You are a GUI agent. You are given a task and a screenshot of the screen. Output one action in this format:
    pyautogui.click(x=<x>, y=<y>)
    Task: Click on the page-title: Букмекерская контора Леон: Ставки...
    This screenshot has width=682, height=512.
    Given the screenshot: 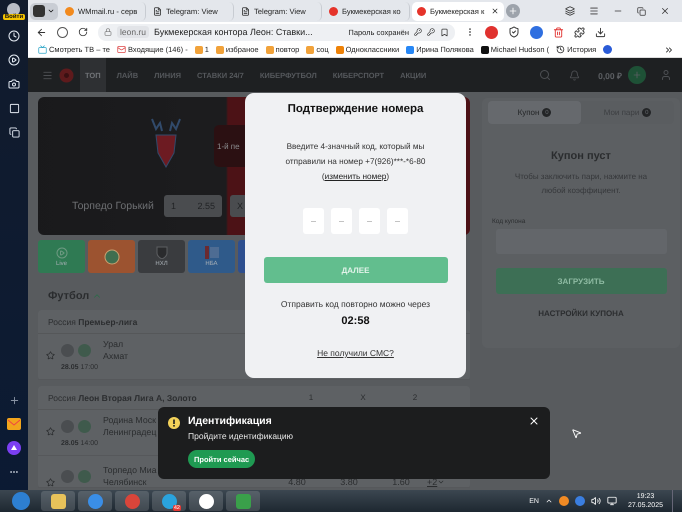 What is the action you would take?
    pyautogui.click(x=234, y=32)
    